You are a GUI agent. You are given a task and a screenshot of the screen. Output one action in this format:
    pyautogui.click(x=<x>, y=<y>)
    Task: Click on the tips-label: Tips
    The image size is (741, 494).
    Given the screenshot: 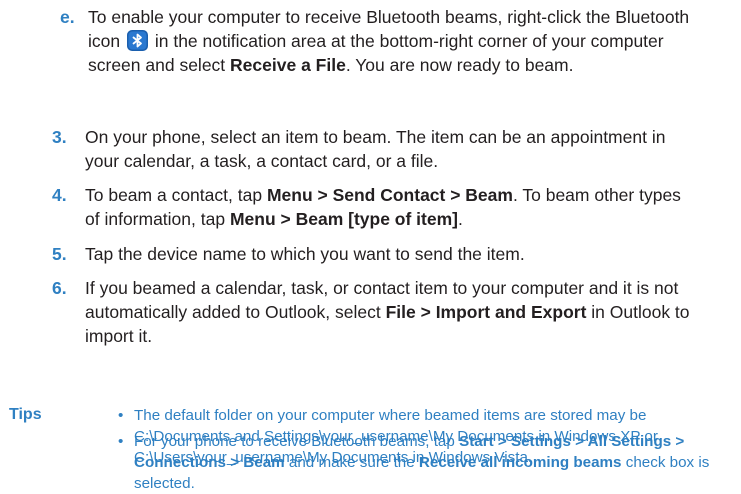 What is the action you would take?
    pyautogui.click(x=25, y=414)
    